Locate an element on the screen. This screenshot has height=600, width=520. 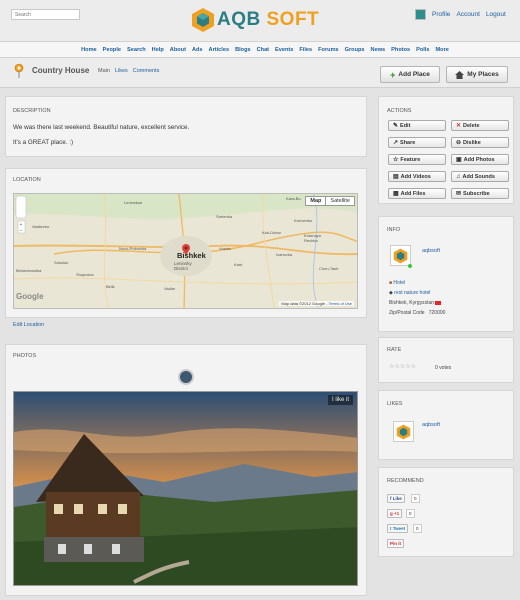
menu-item-search: Search is located at coordinates (136, 50).